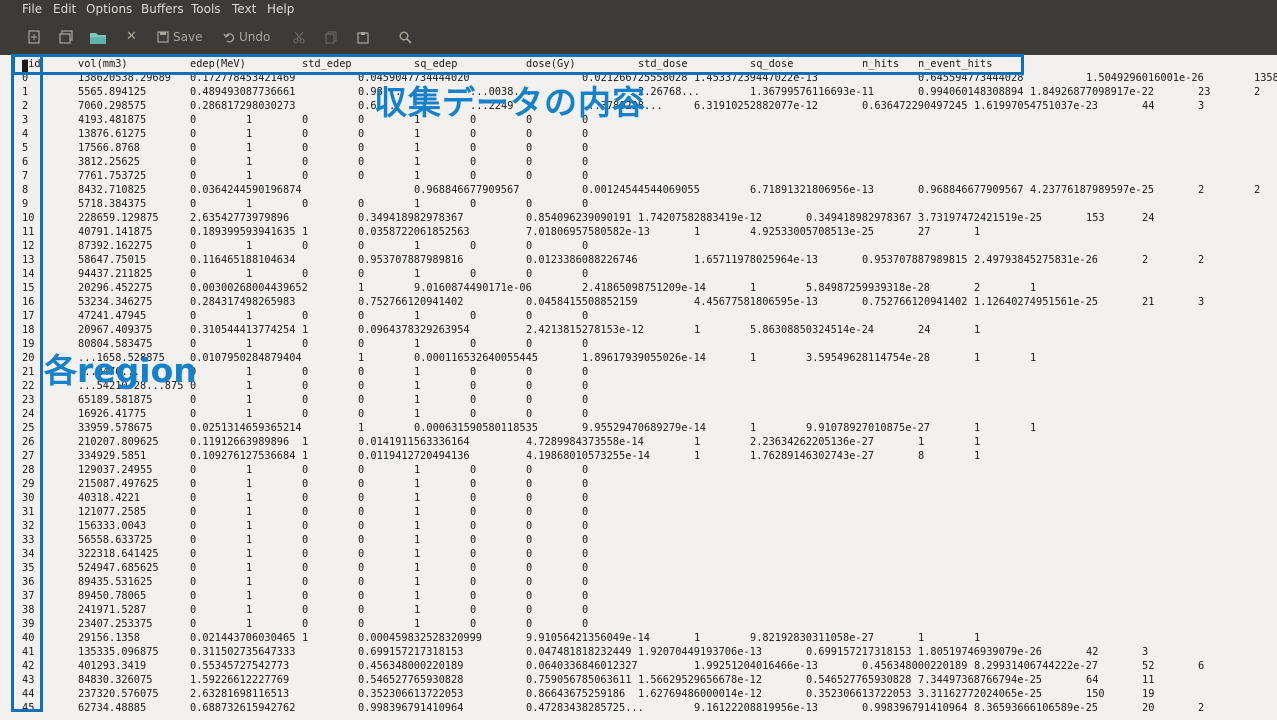 The width and height of the screenshot is (1277, 720). What do you see at coordinates (240, 666) in the screenshot?
I see `table-cell: 0.55345727542773` at bounding box center [240, 666].